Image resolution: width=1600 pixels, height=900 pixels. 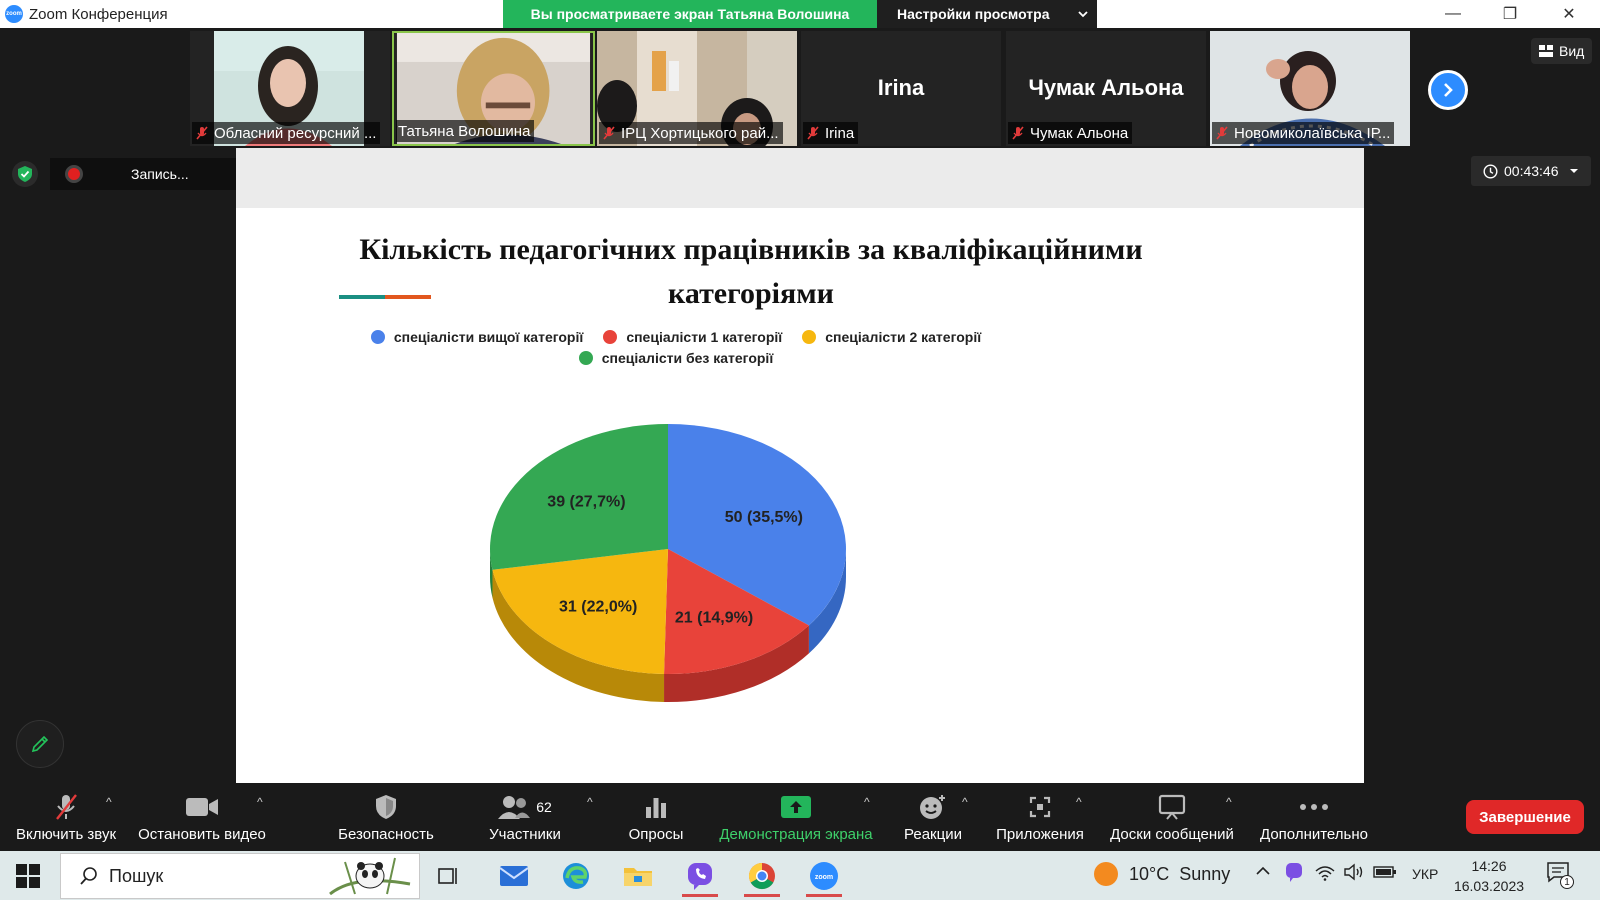 I want to click on apps-label: Приложения, so click(x=1040, y=834).